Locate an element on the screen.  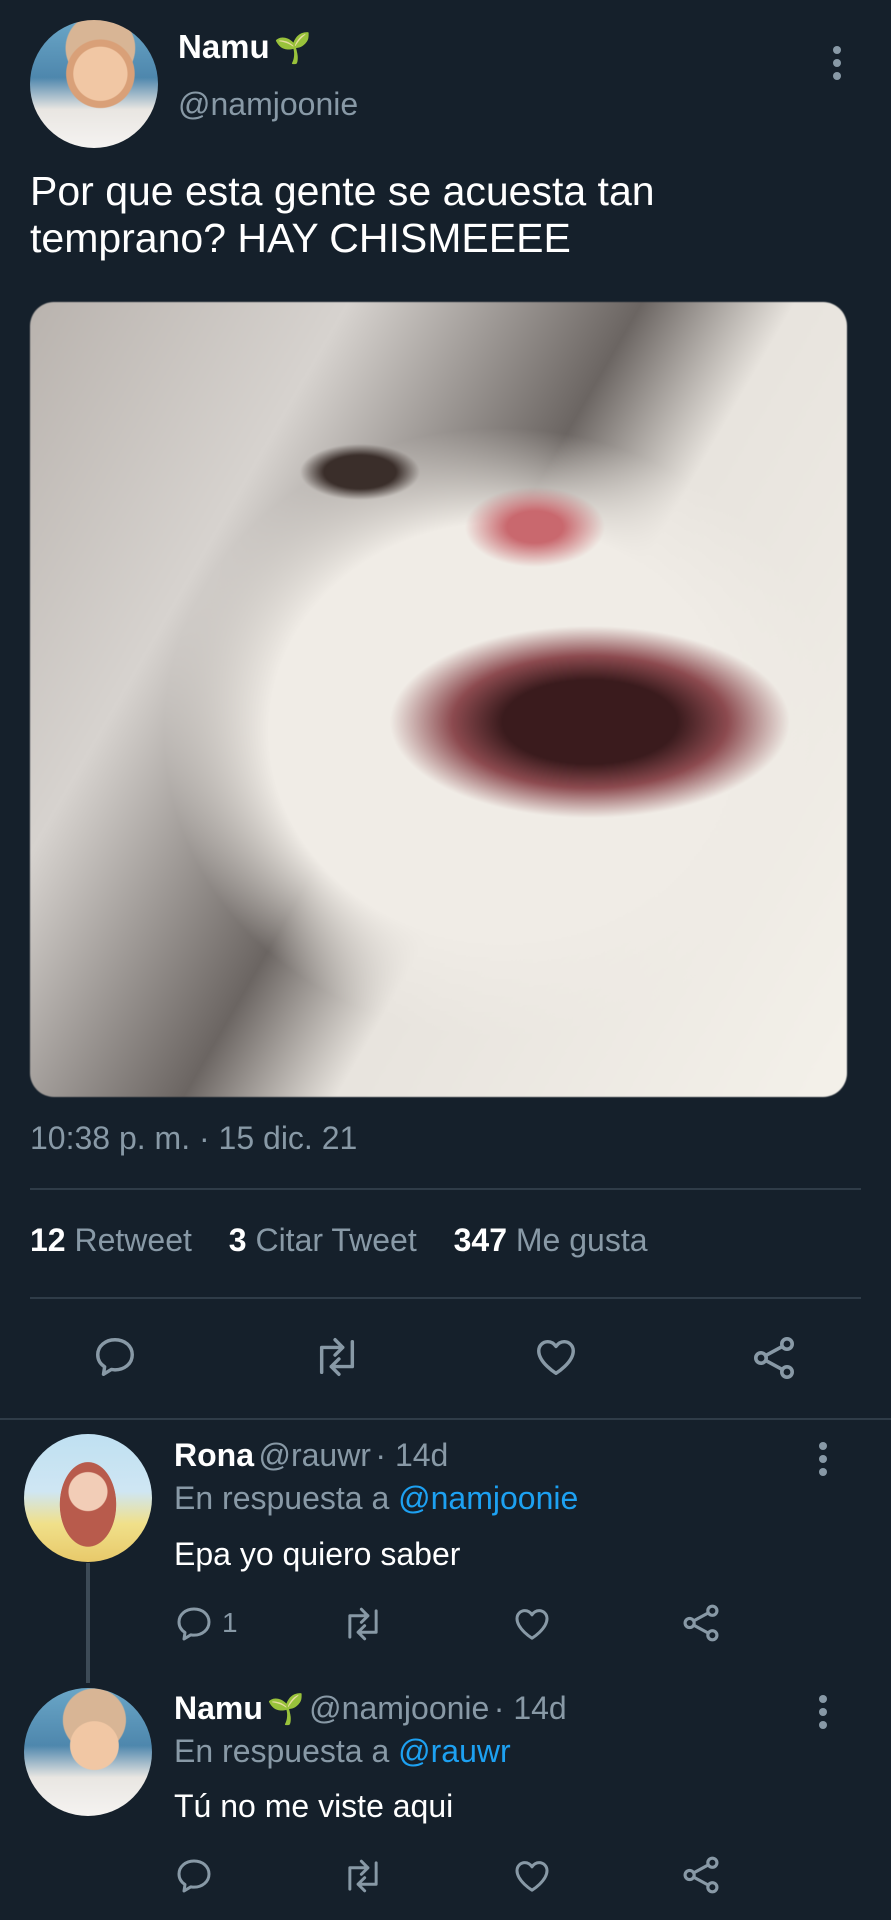
reply-count: 1 is located at coordinates (230, 1622).